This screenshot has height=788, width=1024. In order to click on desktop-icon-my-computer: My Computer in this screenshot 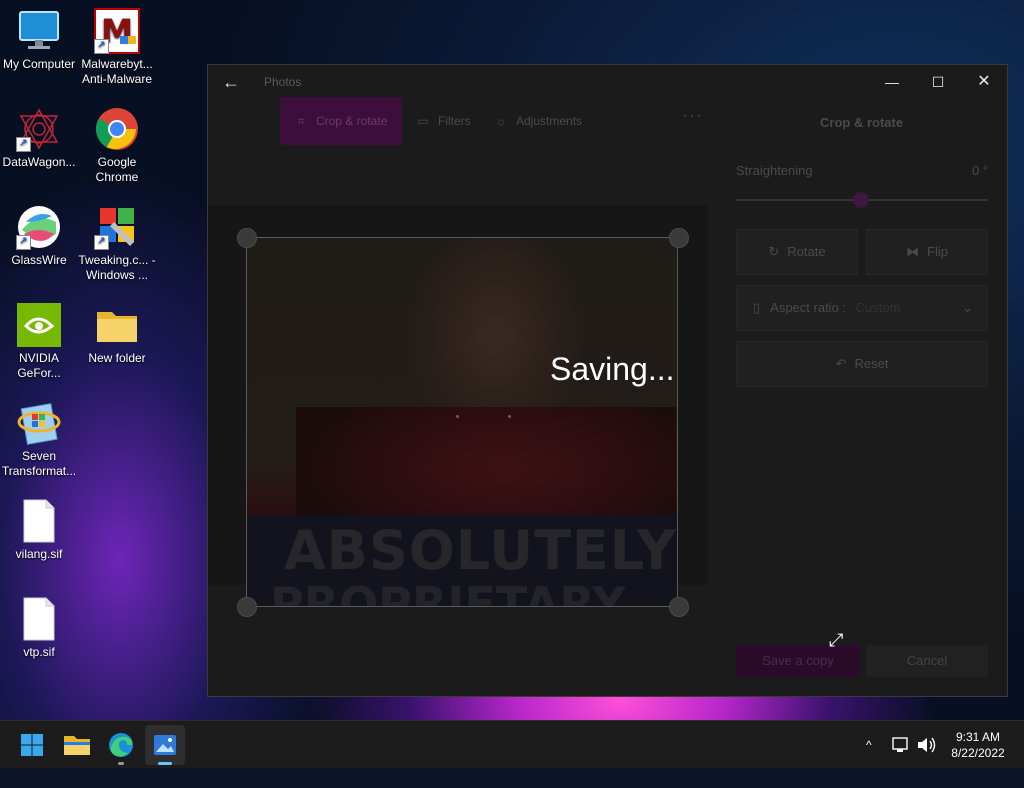, I will do `click(39, 40)`.